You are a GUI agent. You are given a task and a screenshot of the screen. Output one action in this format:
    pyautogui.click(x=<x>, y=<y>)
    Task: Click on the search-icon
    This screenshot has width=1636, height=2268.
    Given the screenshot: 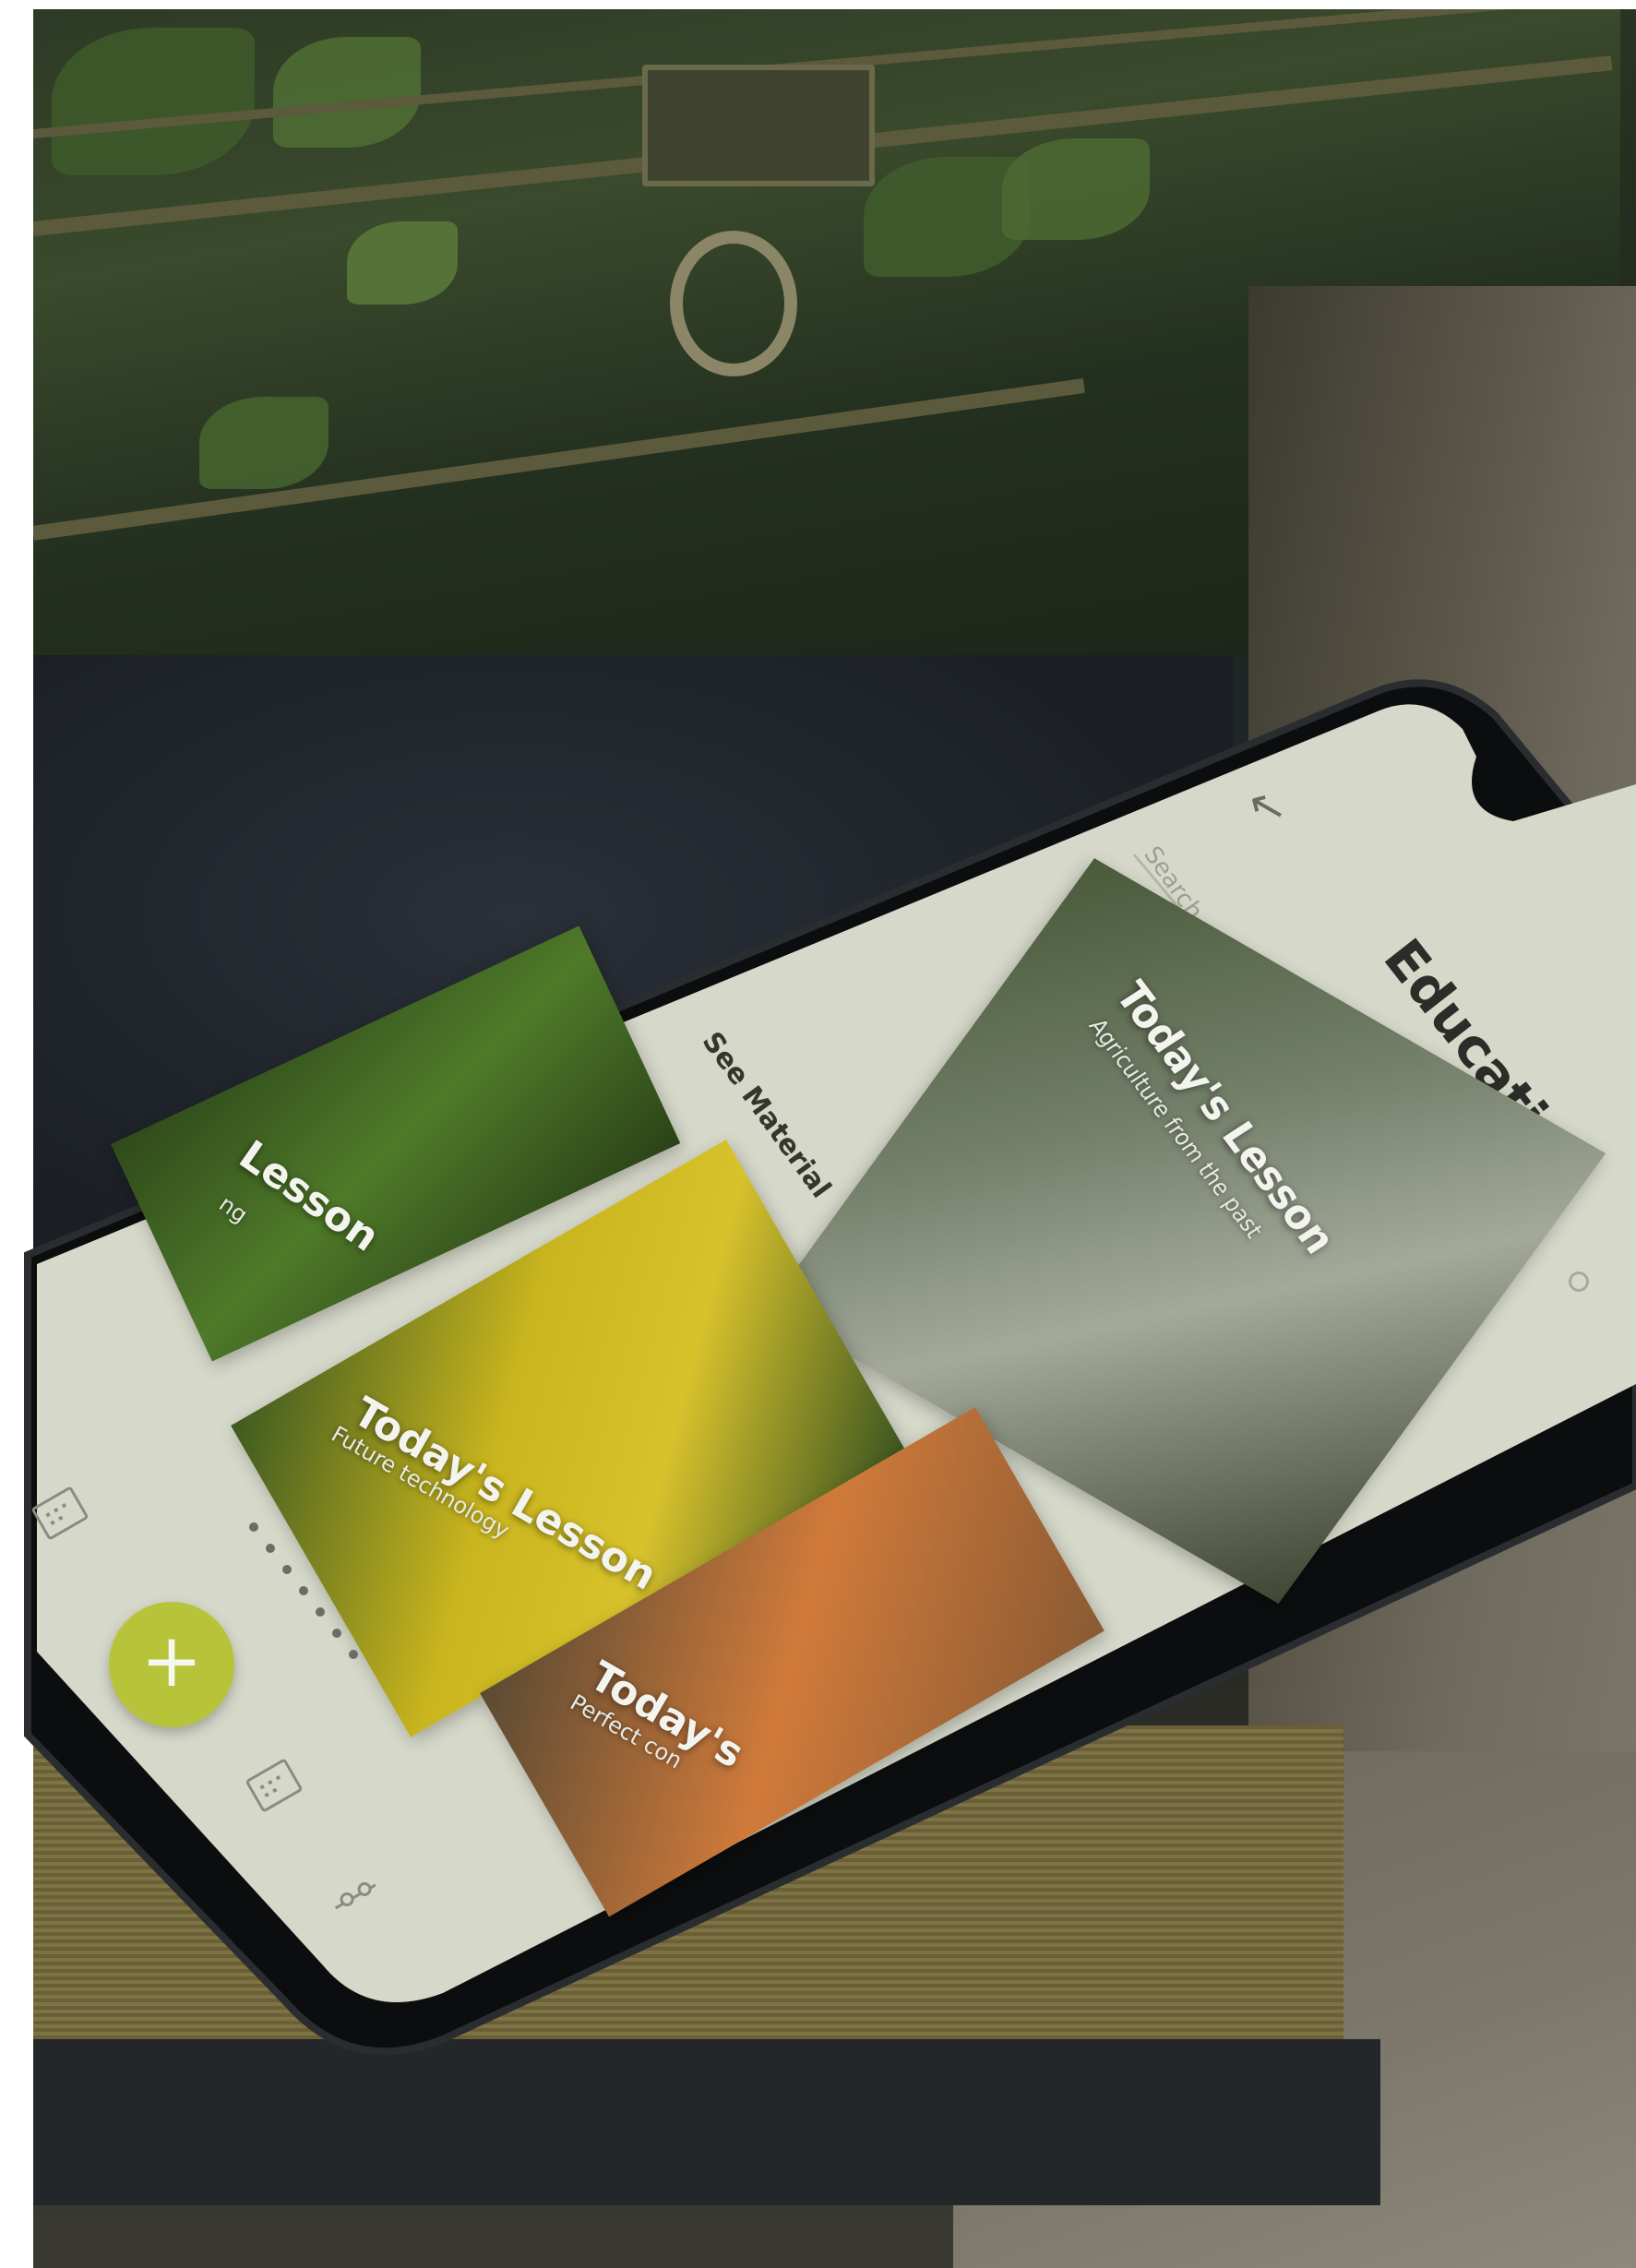 What is the action you would take?
    pyautogui.click(x=1579, y=1281)
    